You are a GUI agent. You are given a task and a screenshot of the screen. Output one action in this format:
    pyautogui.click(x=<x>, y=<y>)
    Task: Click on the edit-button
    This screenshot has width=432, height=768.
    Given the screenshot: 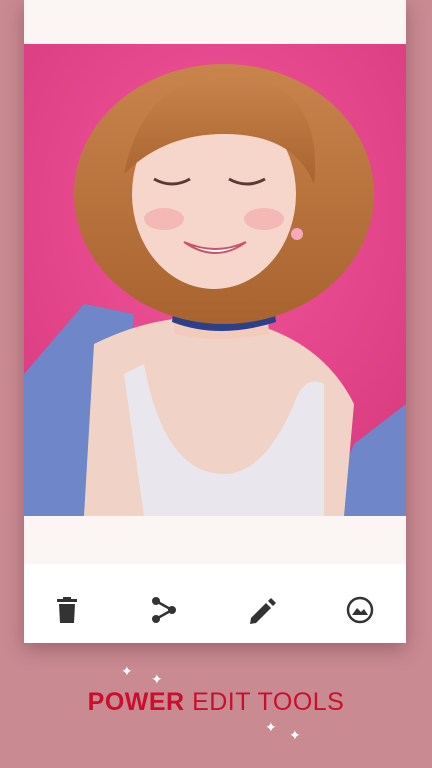 What is the action you would take?
    pyautogui.click(x=262, y=610)
    